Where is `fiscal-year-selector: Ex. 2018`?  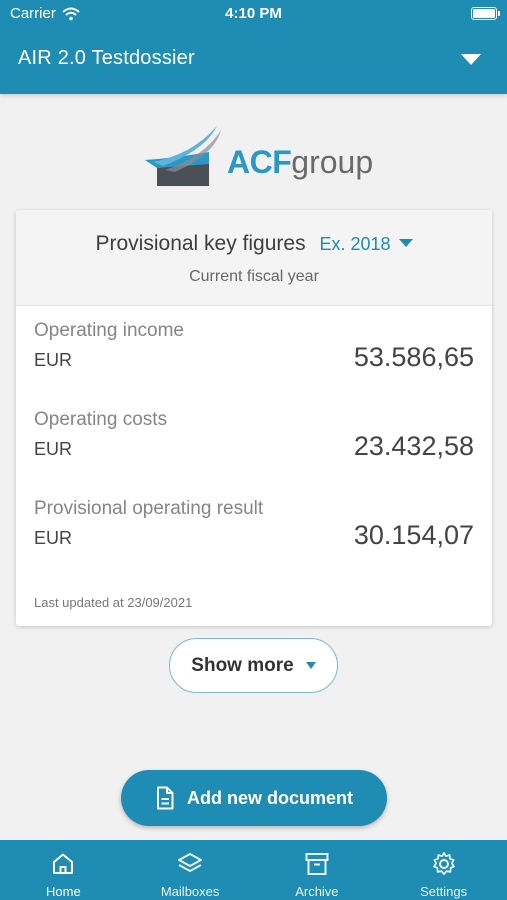 fiscal-year-selector: Ex. 2018 is located at coordinates (354, 244).